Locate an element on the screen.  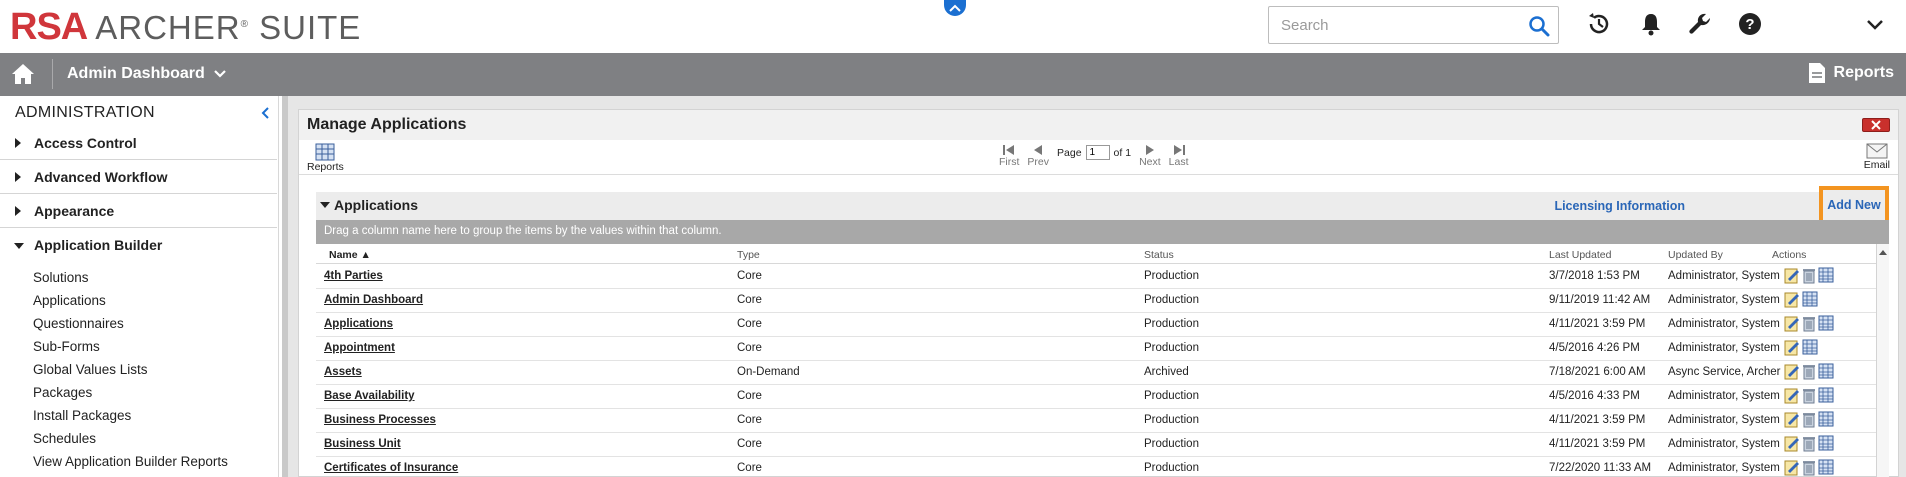
page-number-input is located at coordinates (1097, 152).